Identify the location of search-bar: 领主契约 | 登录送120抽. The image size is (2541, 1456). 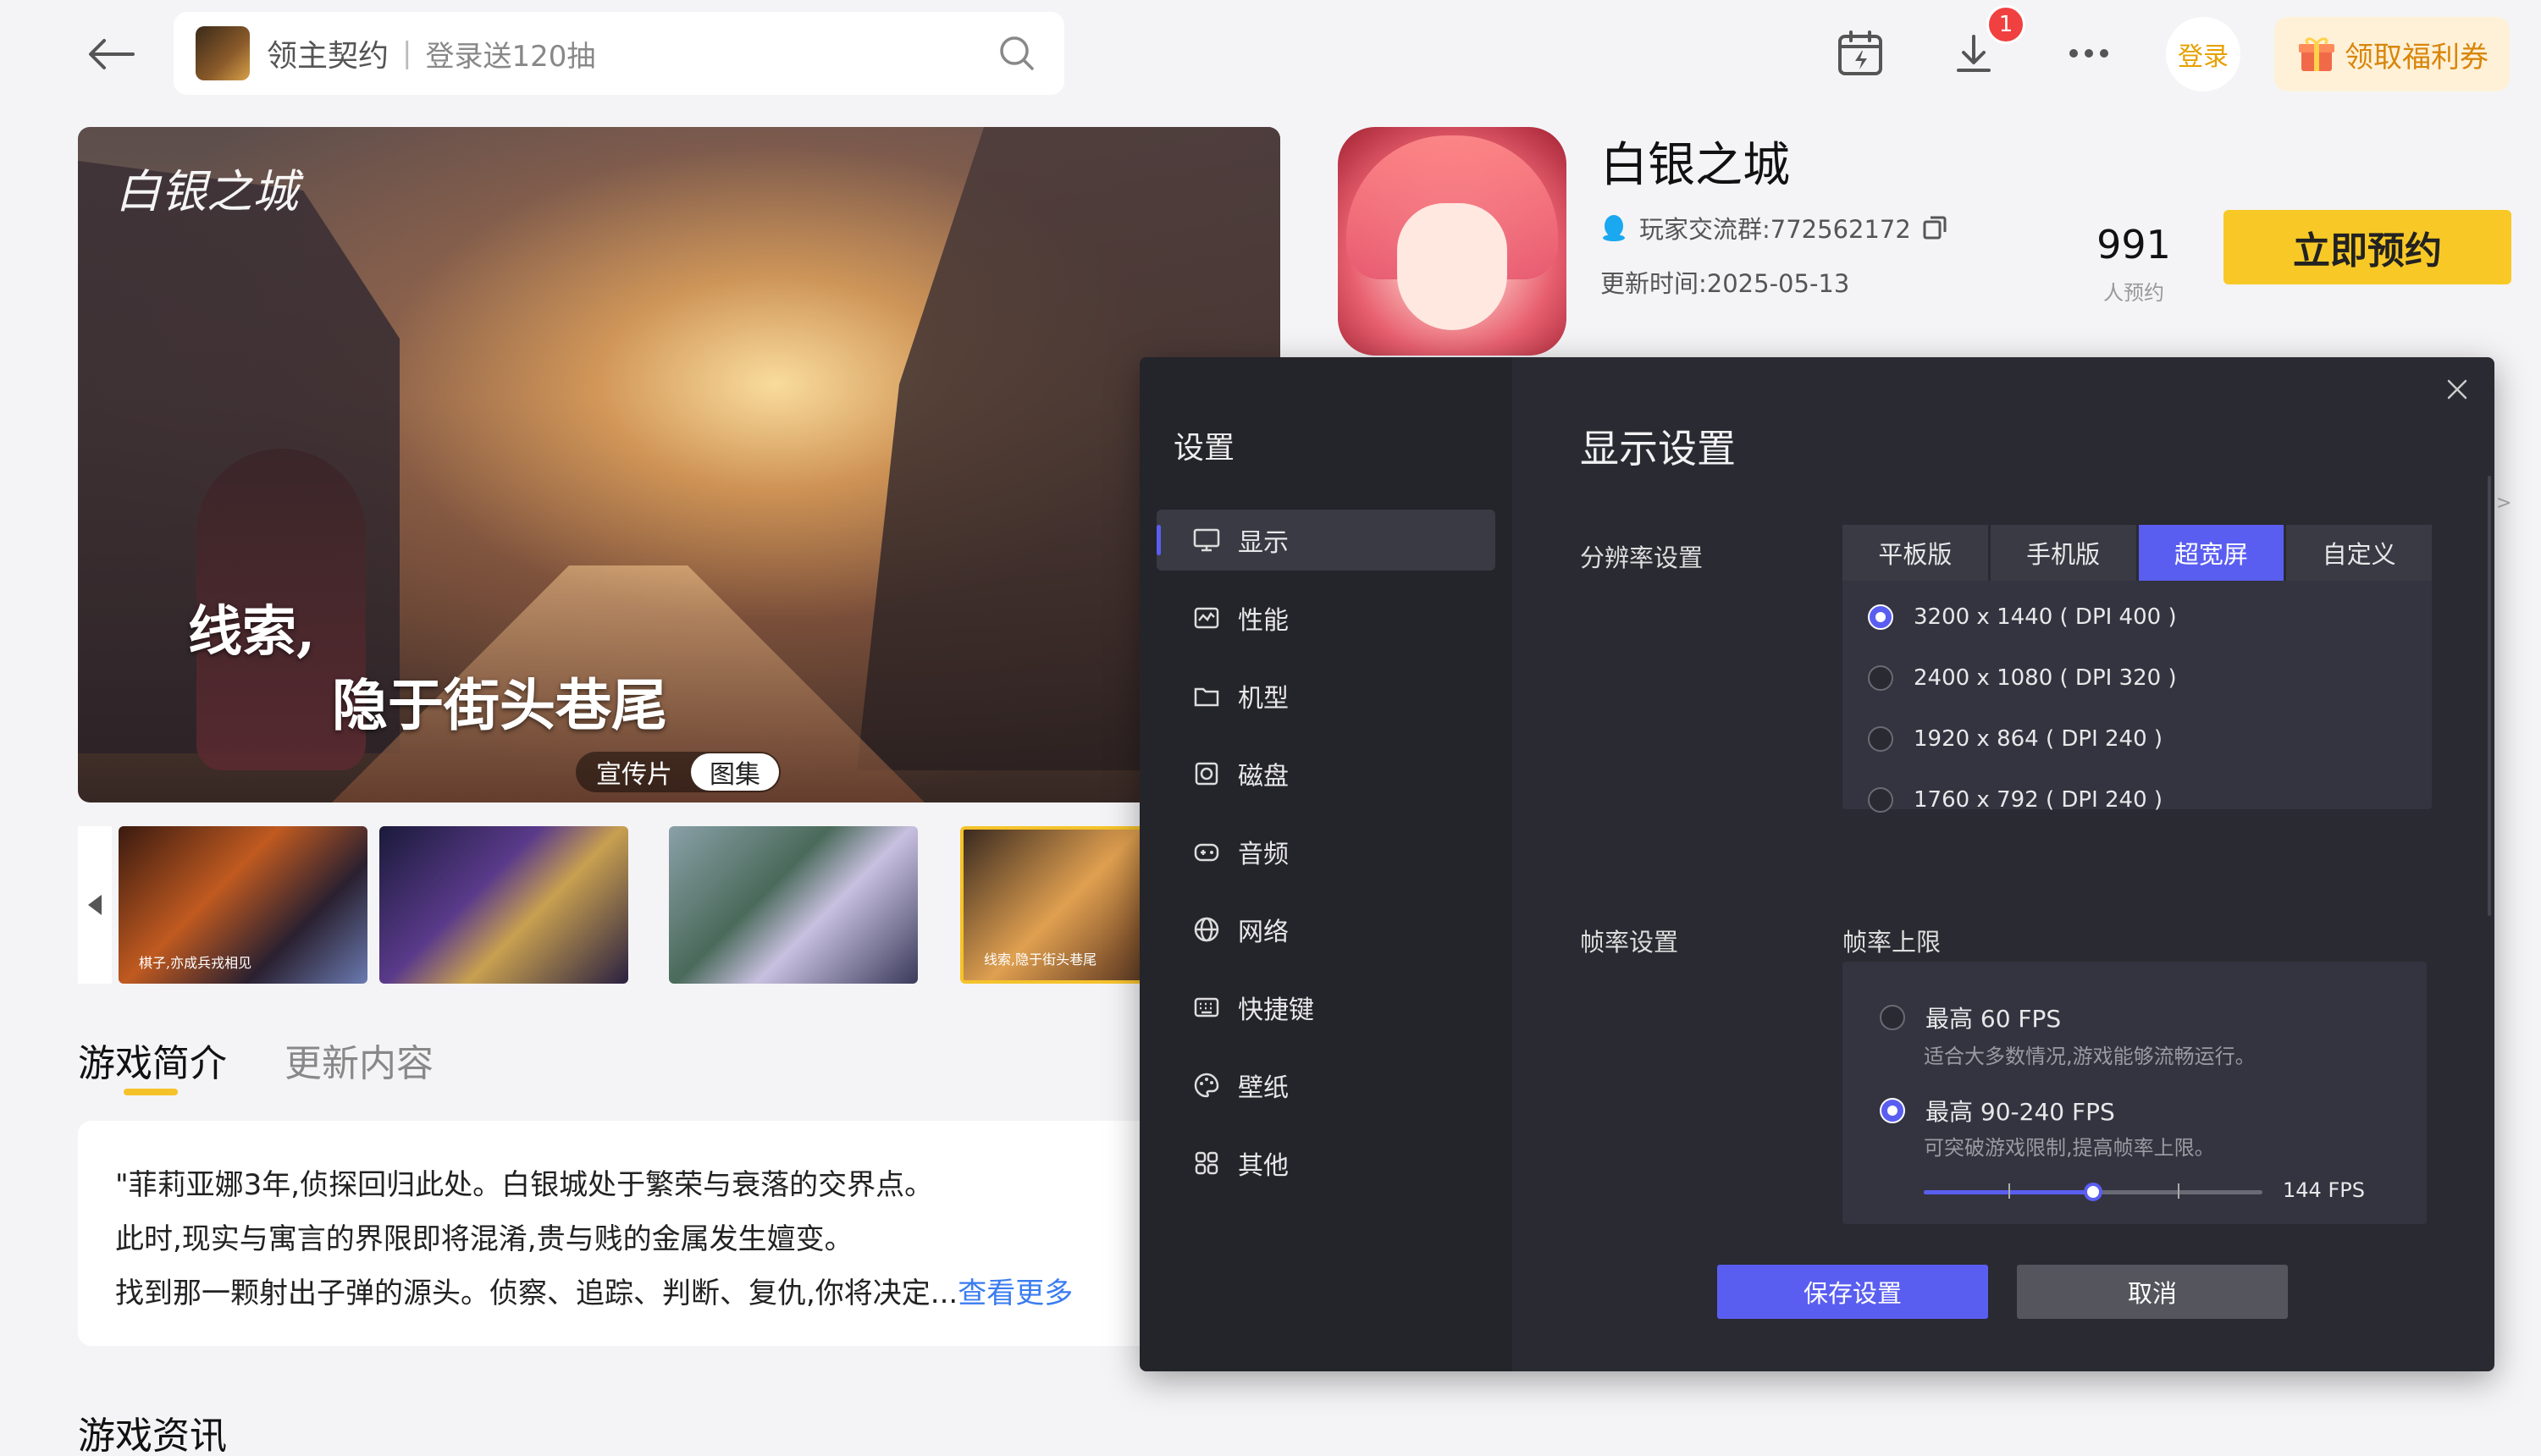
(619, 53).